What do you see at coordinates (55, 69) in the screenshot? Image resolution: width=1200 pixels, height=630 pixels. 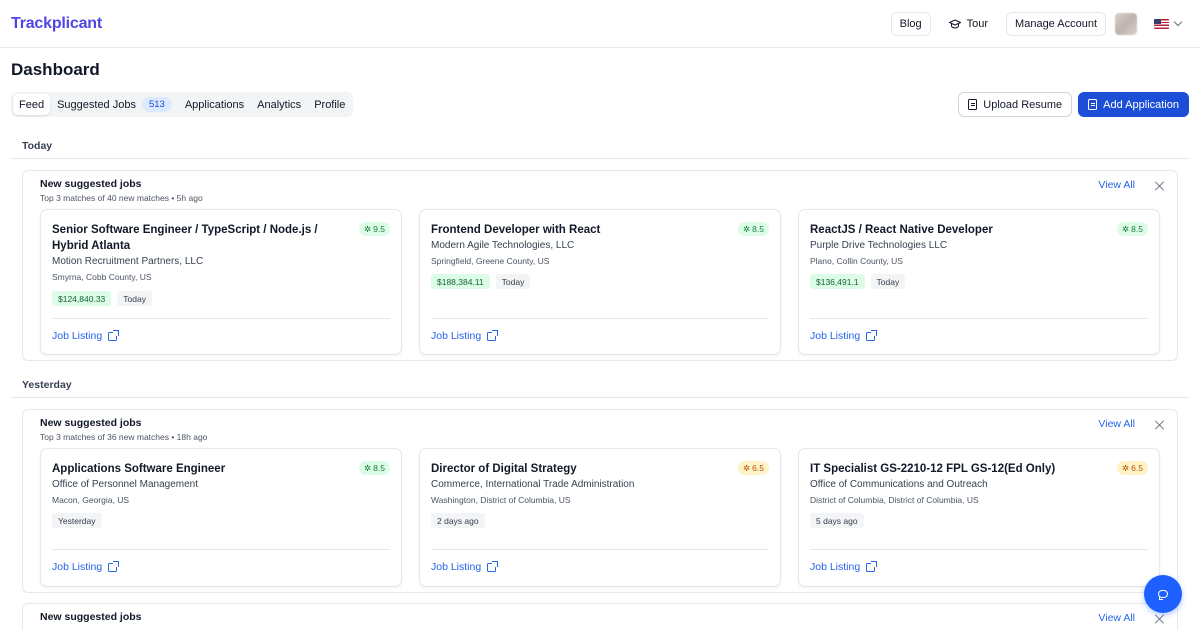 I see `page-title: Dashboard` at bounding box center [55, 69].